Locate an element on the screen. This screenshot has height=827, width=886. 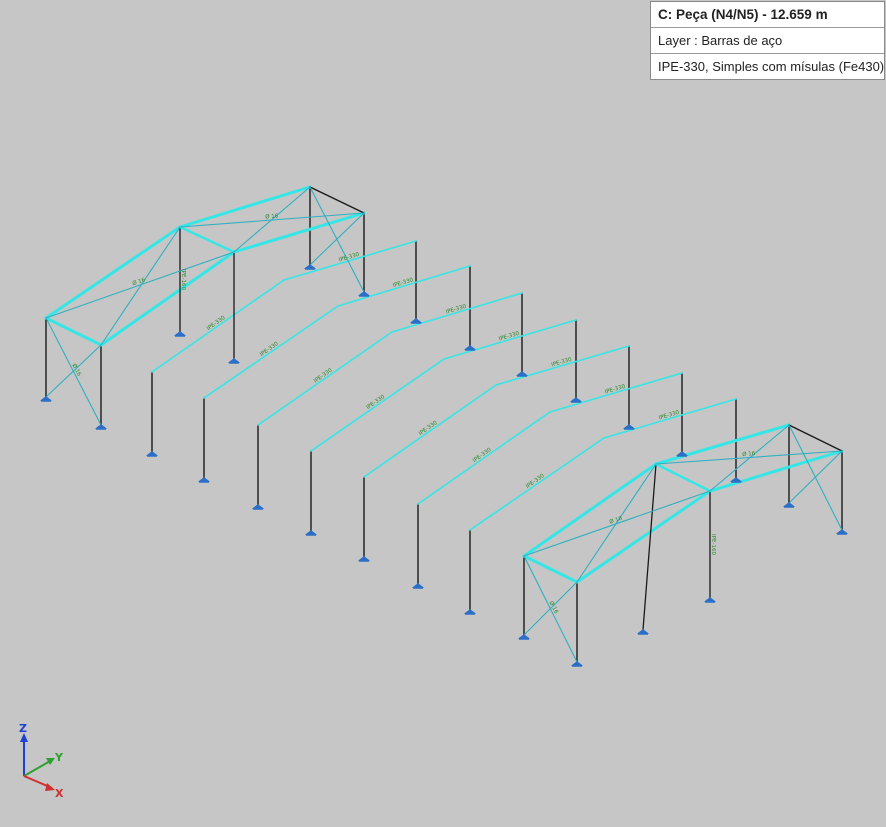
axis-y-line is located at coordinates (38, 768).